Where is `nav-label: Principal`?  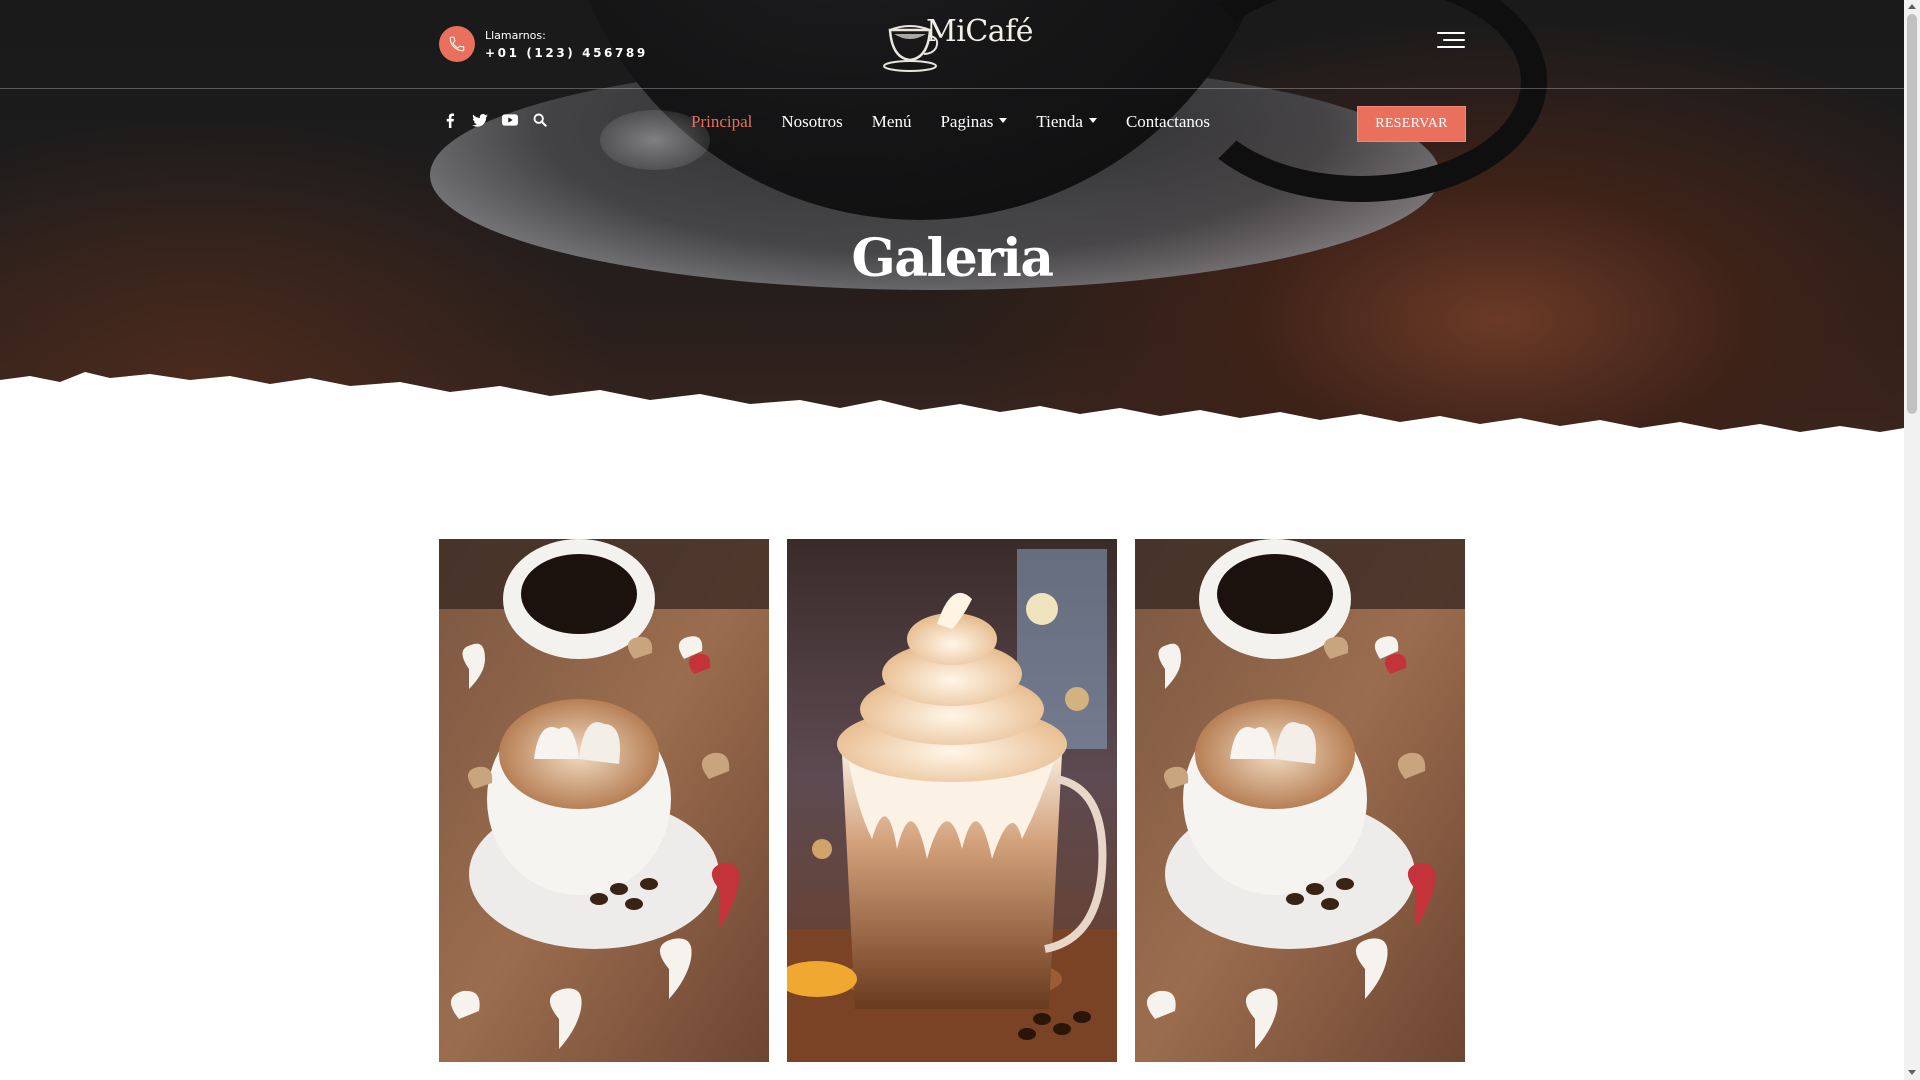 nav-label: Principal is located at coordinates (722, 121).